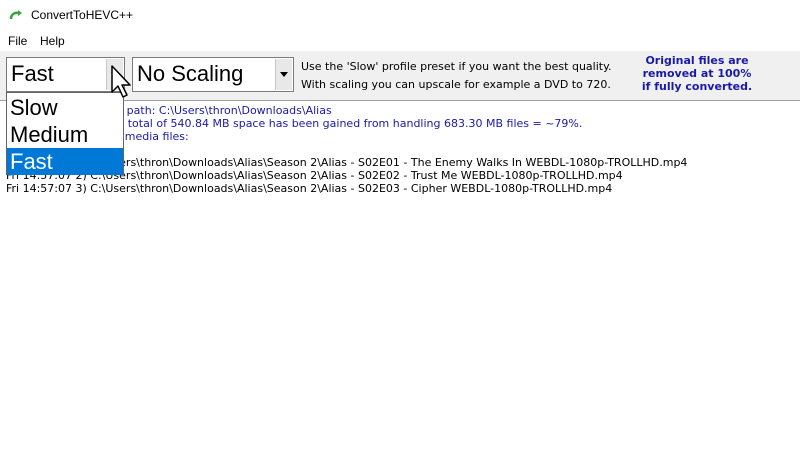 This screenshot has height=474, width=800. Describe the element at coordinates (82, 15) in the screenshot. I see `window-title: ConvertToHEVC++` at that location.